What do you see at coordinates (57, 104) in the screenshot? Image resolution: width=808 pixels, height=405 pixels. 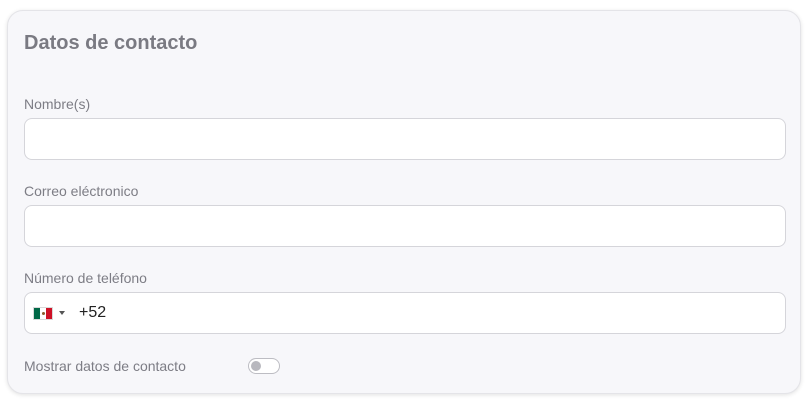 I see `name-label: Nombre(s)` at bounding box center [57, 104].